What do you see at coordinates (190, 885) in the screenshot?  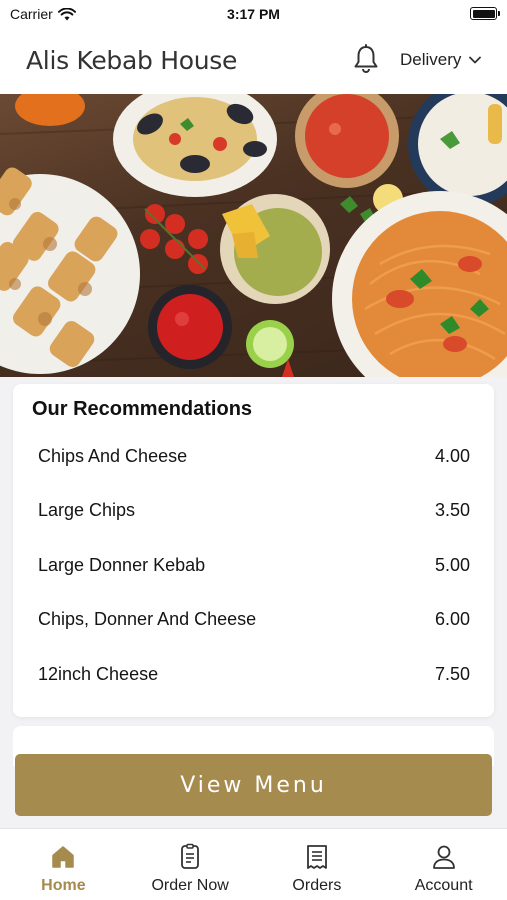 I see `tab-label: Order Now` at bounding box center [190, 885].